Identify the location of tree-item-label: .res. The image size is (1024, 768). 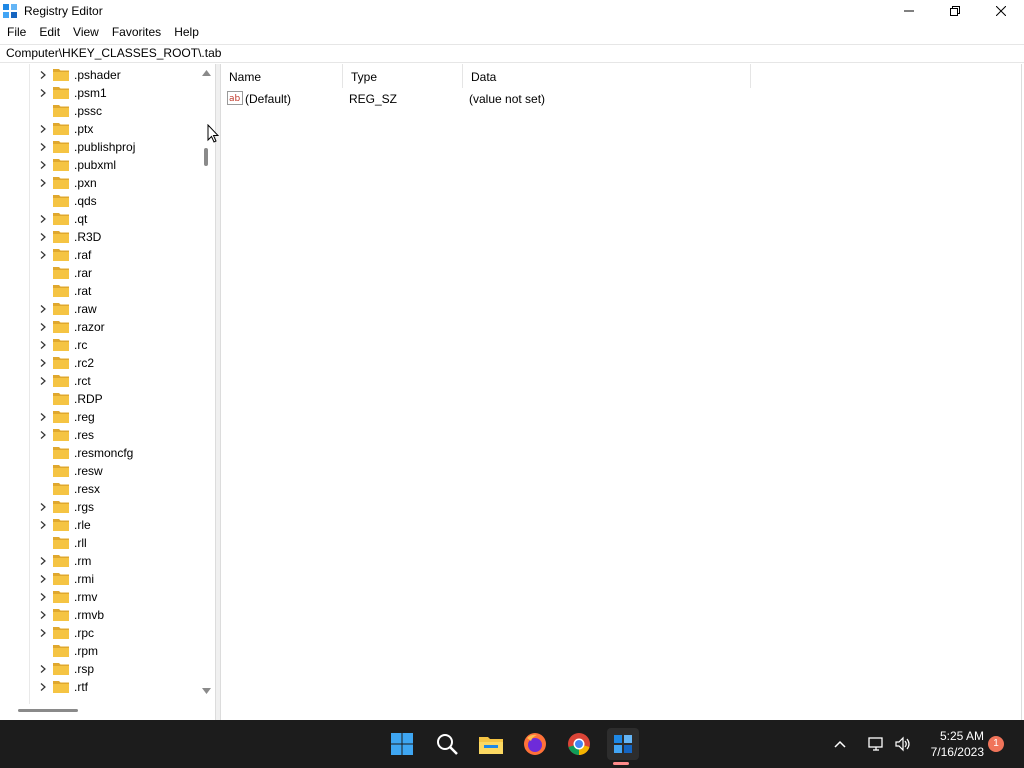
(84, 435).